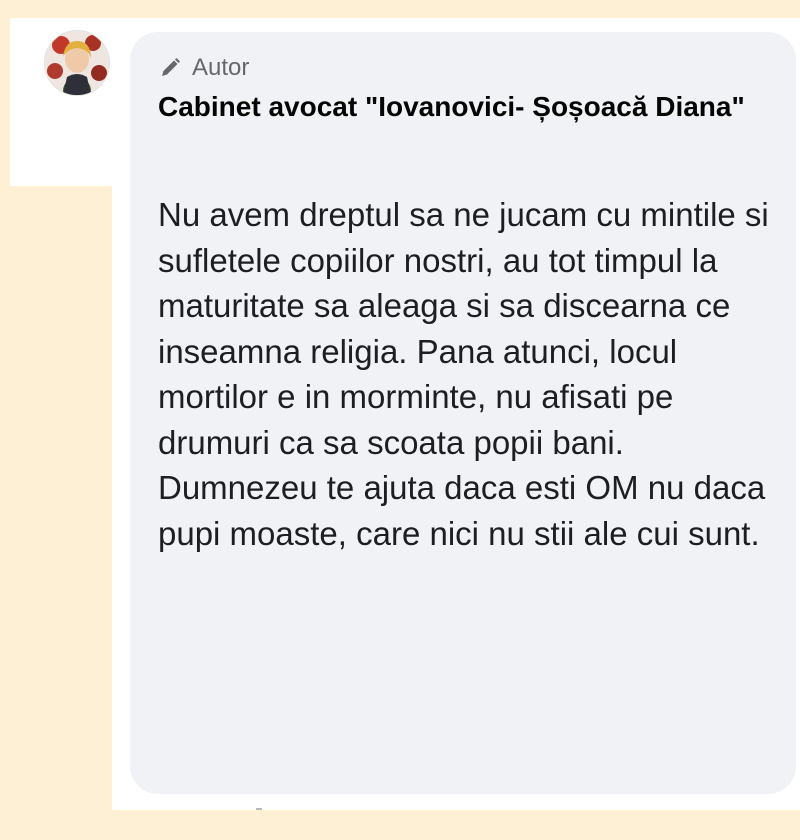 This screenshot has width=800, height=840. I want to click on author-badge: Autor, so click(203, 68).